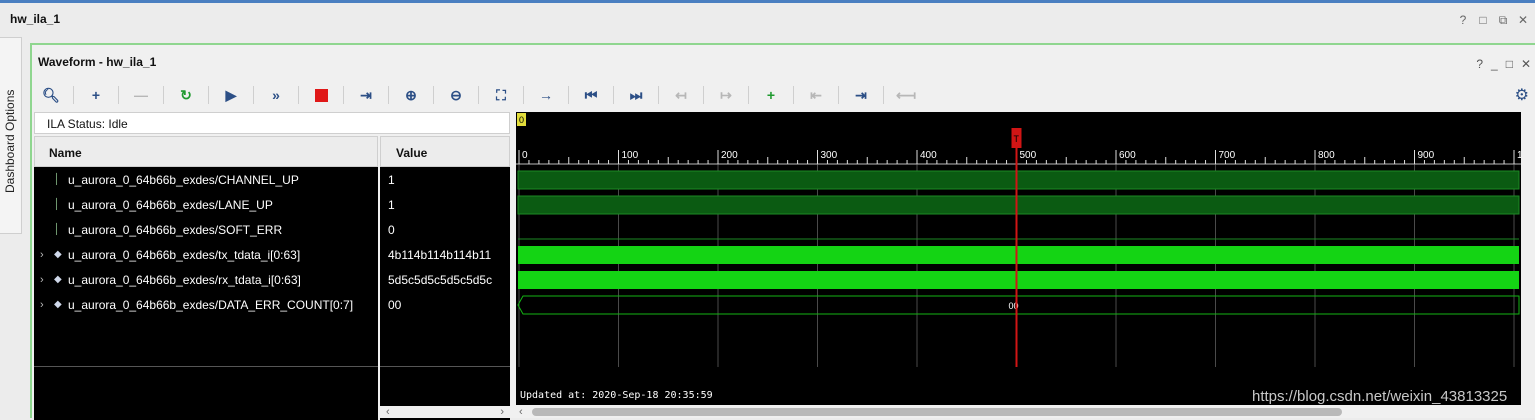 This screenshot has width=1535, height=420. Describe the element at coordinates (861, 95) in the screenshot. I see `next-marker-icon: ⇥` at that location.